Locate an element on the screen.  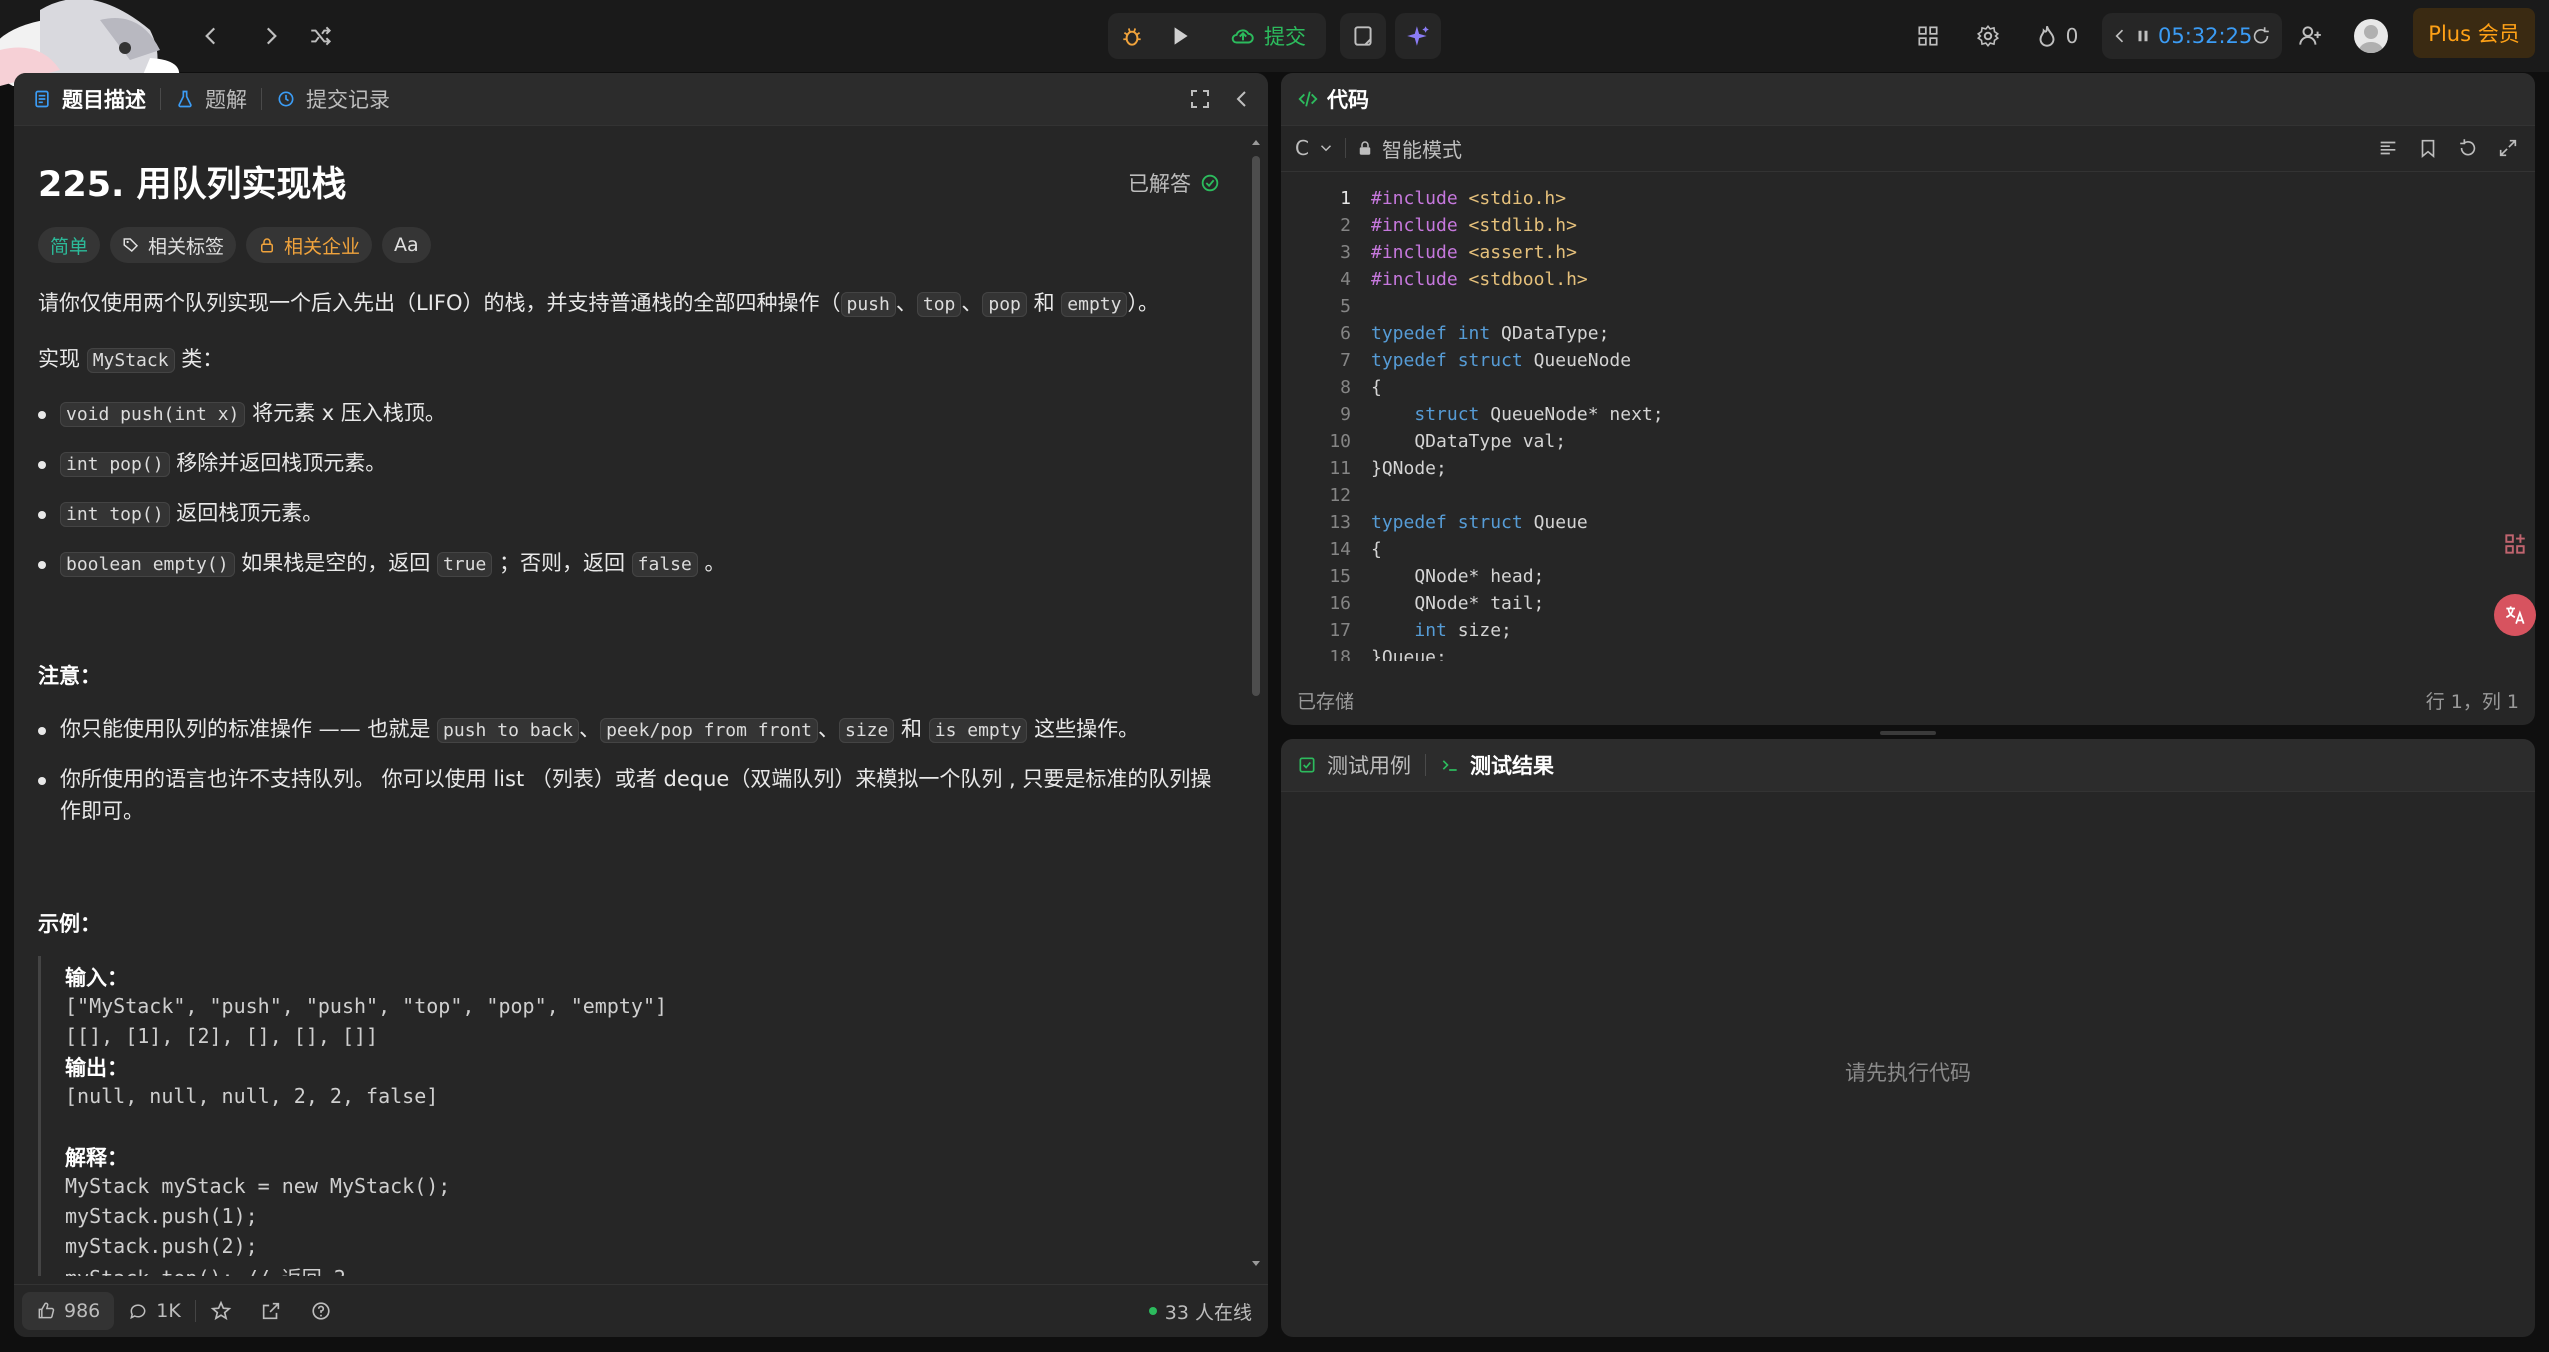
code-line: 6 typedef int QDataType; is located at coordinates (1908, 333).